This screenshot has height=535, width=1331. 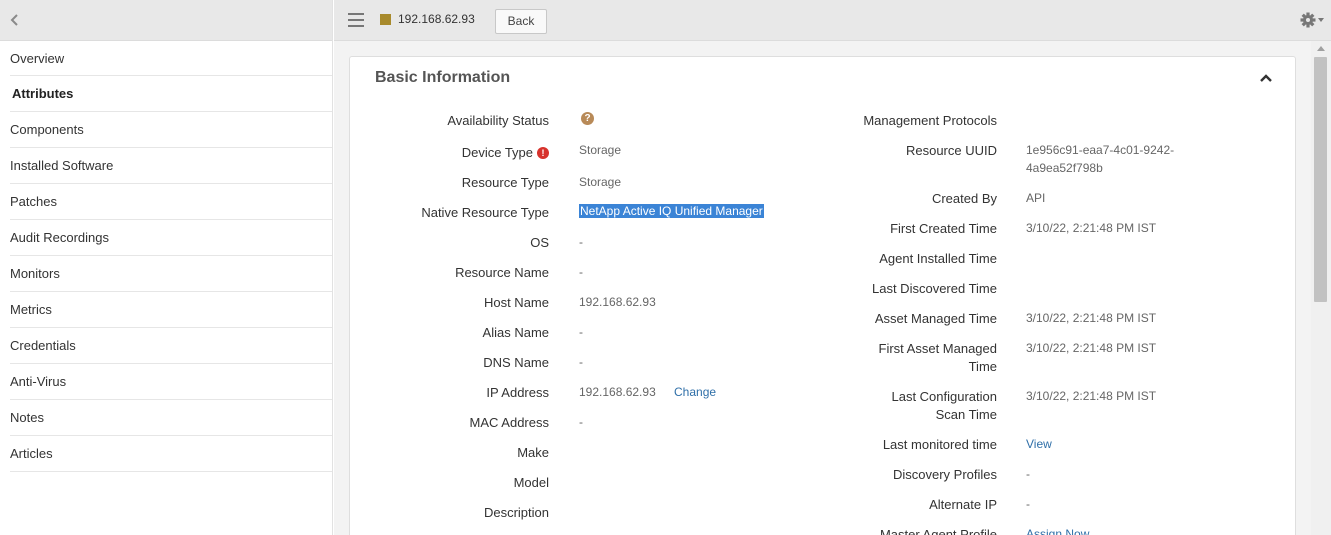 What do you see at coordinates (1266, 78) in the screenshot?
I see `chevron-up-icon` at bounding box center [1266, 78].